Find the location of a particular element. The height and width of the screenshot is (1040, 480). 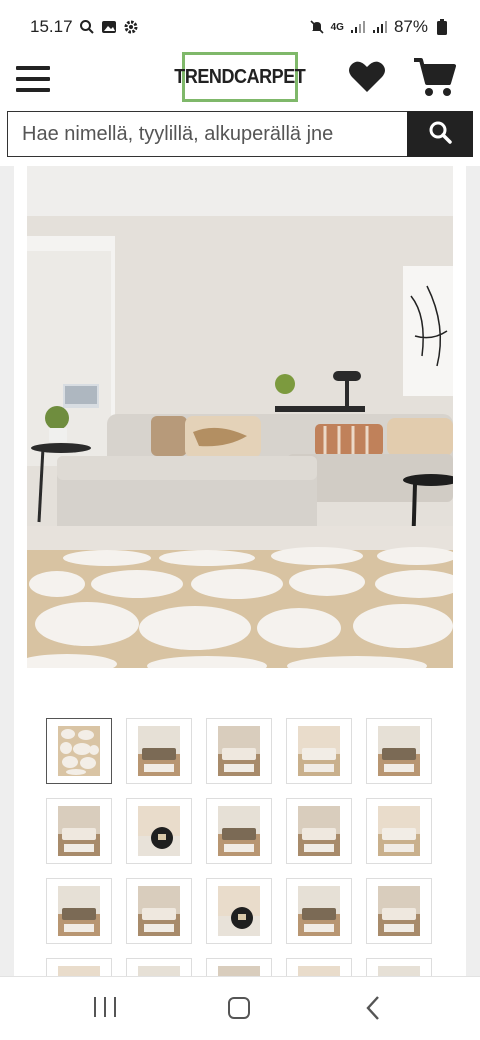

page-margin-left is located at coordinates (7, 571).